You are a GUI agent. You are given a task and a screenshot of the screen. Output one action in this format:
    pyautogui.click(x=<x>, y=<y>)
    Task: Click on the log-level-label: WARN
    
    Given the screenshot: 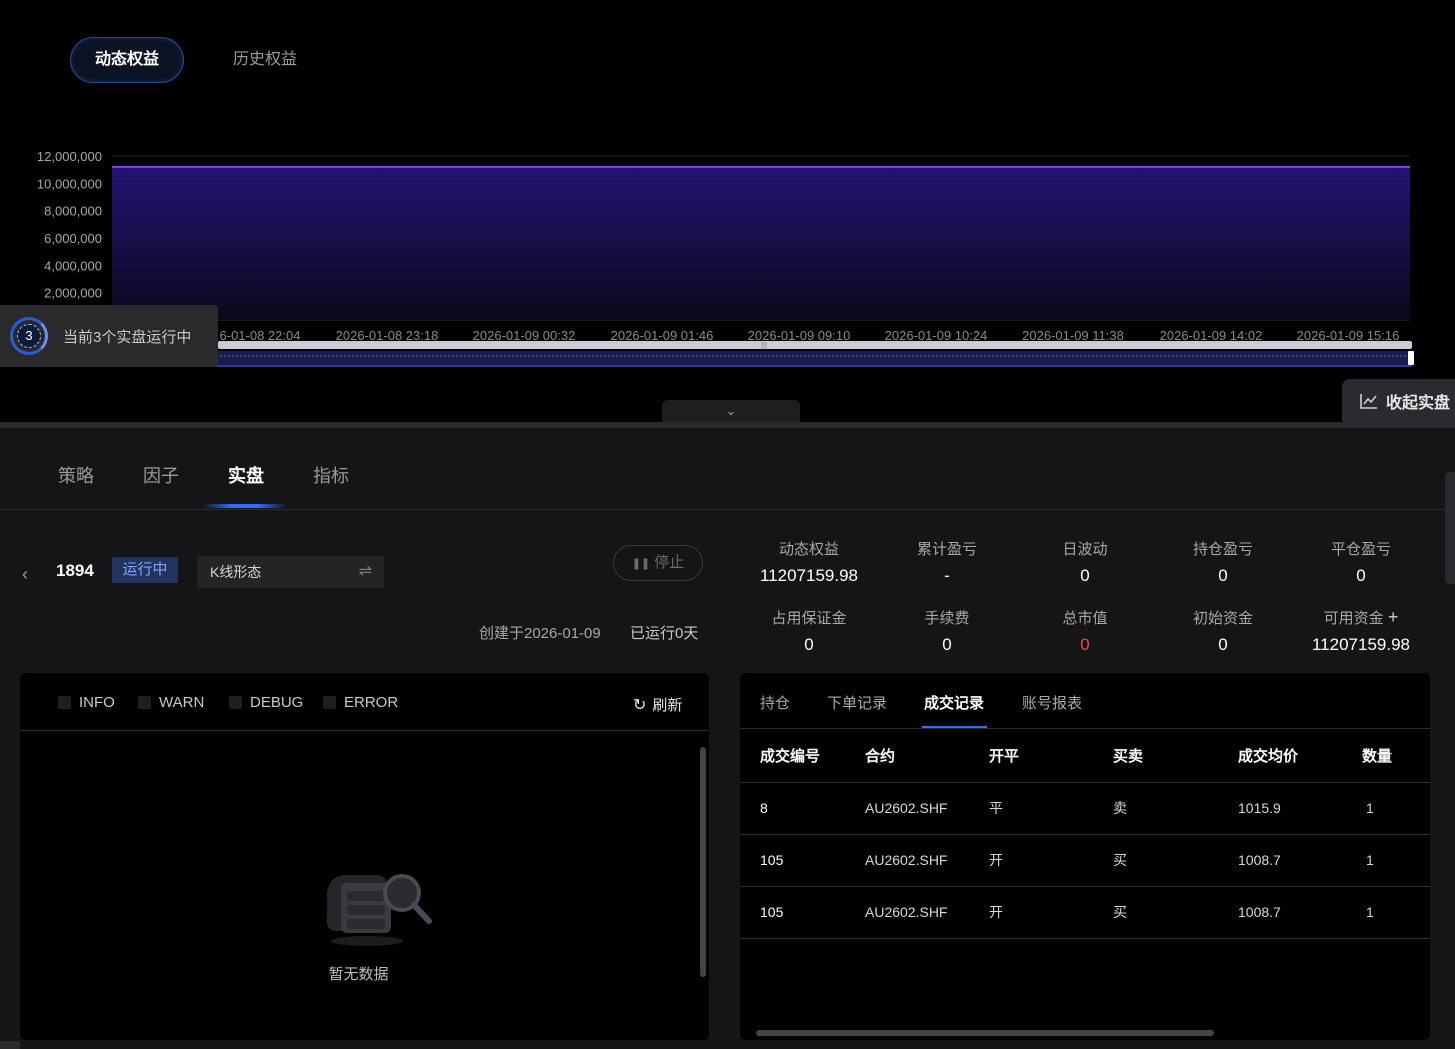 What is the action you would take?
    pyautogui.click(x=182, y=702)
    